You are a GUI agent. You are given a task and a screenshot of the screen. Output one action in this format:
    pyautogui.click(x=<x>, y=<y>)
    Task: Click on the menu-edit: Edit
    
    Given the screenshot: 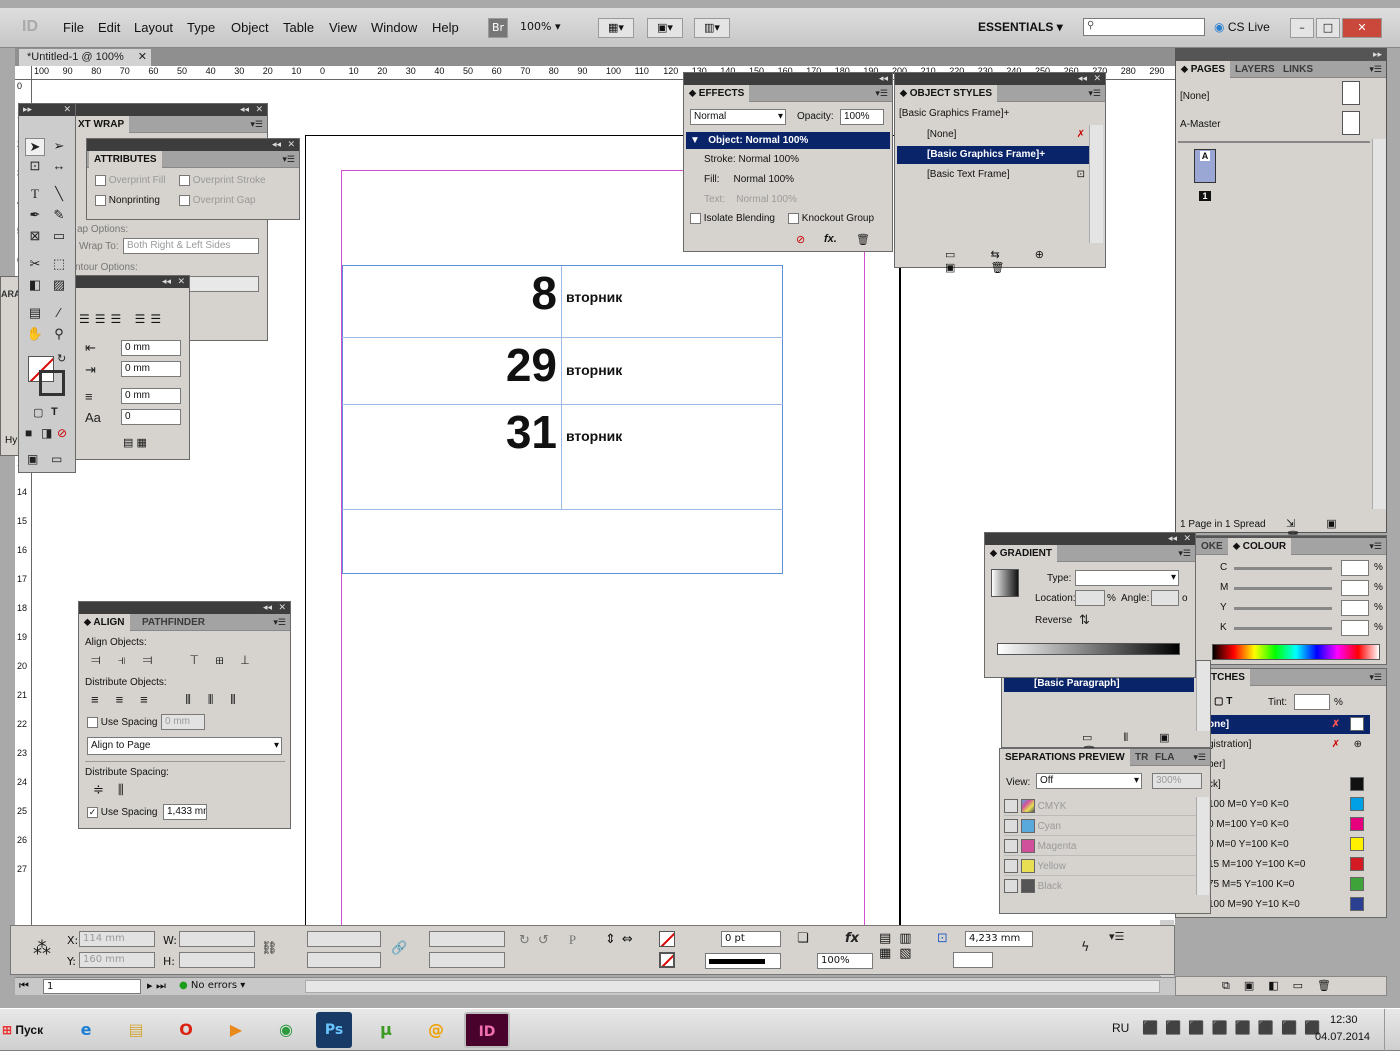 What is the action you would take?
    pyautogui.click(x=109, y=27)
    